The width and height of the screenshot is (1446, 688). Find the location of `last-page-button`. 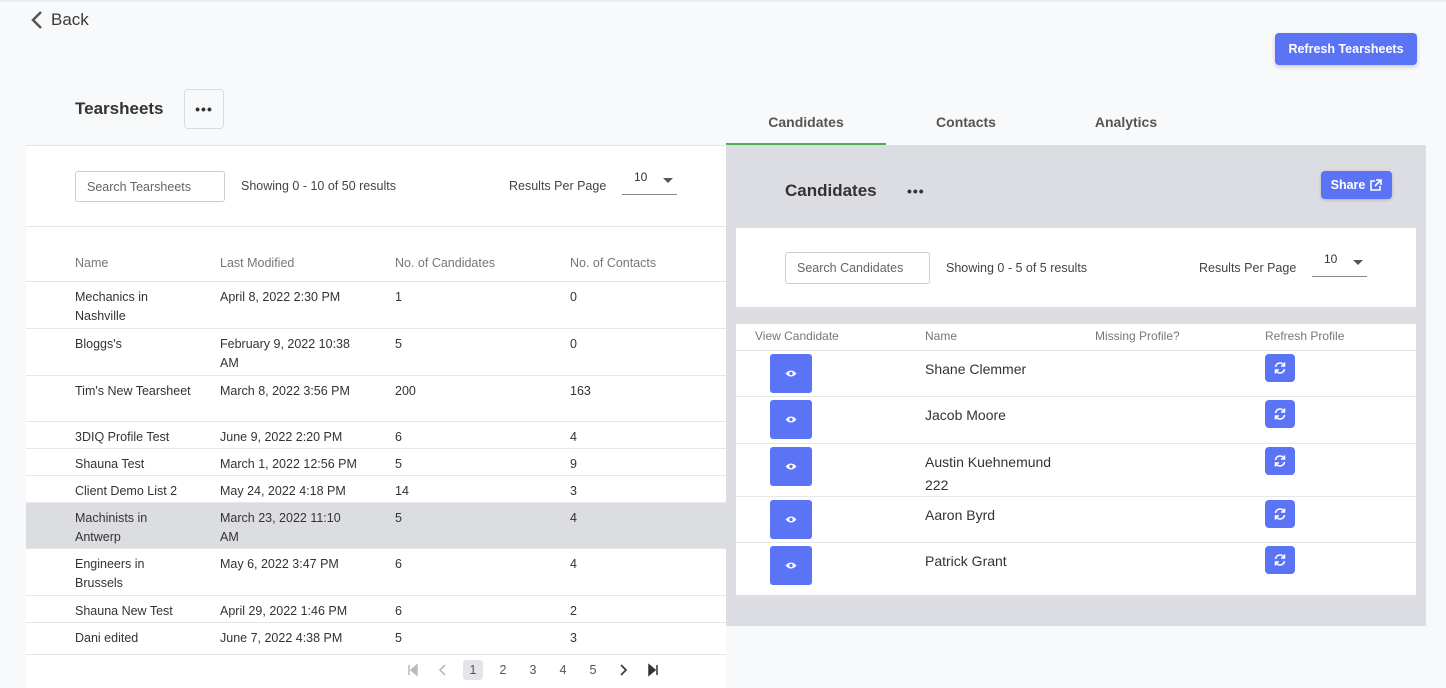

last-page-button is located at coordinates (653, 670).